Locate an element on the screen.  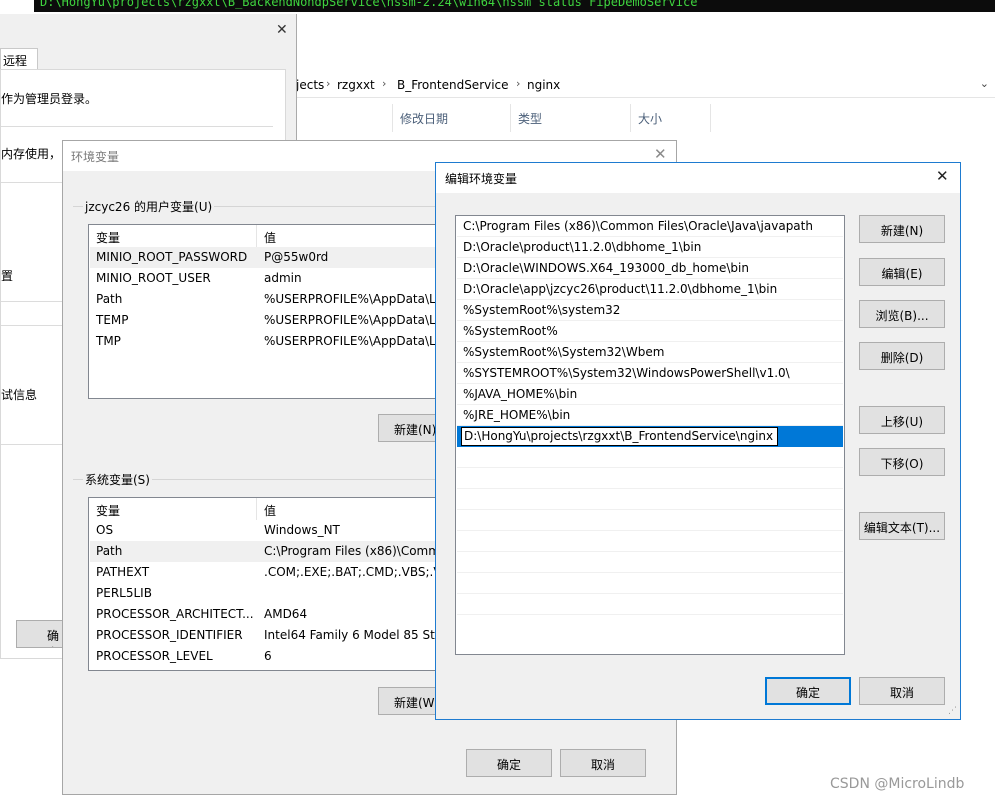
column-header-size: 大小 is located at coordinates (650, 118).